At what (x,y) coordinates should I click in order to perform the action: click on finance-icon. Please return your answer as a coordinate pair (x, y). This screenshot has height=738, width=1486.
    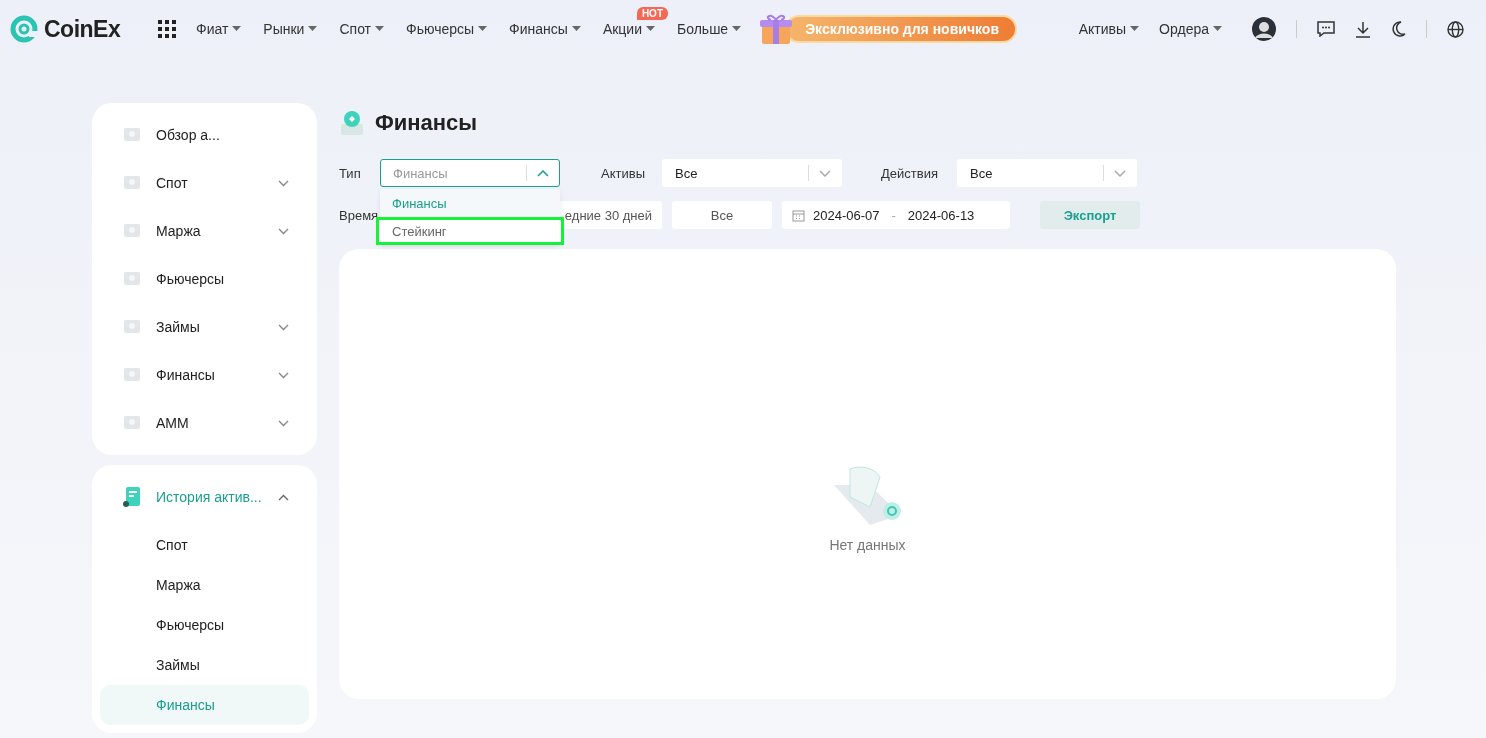
    Looking at the image, I should click on (352, 123).